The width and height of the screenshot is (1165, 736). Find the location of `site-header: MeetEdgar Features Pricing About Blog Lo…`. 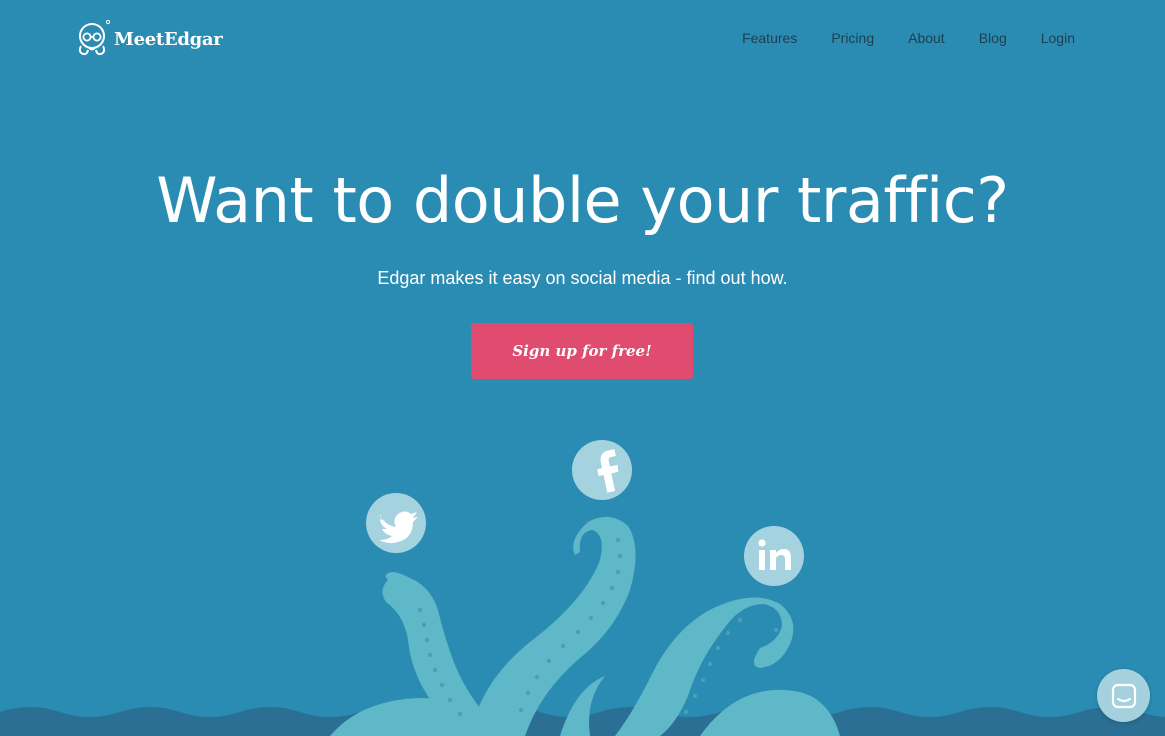

site-header: MeetEdgar Features Pricing About Blog Lo… is located at coordinates (582, 40).